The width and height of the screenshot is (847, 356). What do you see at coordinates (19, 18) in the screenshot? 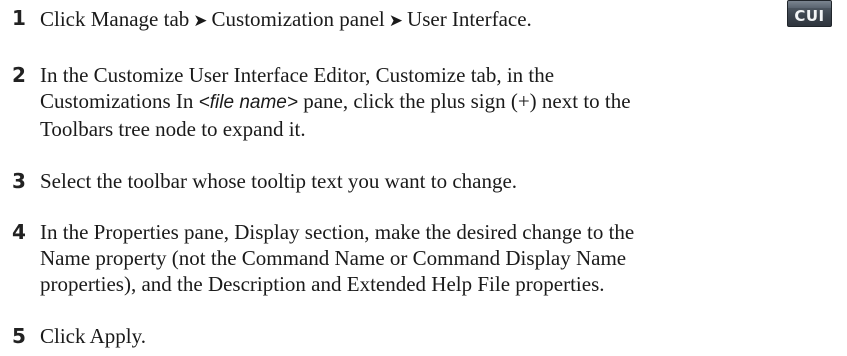
I see `step-number: 1` at bounding box center [19, 18].